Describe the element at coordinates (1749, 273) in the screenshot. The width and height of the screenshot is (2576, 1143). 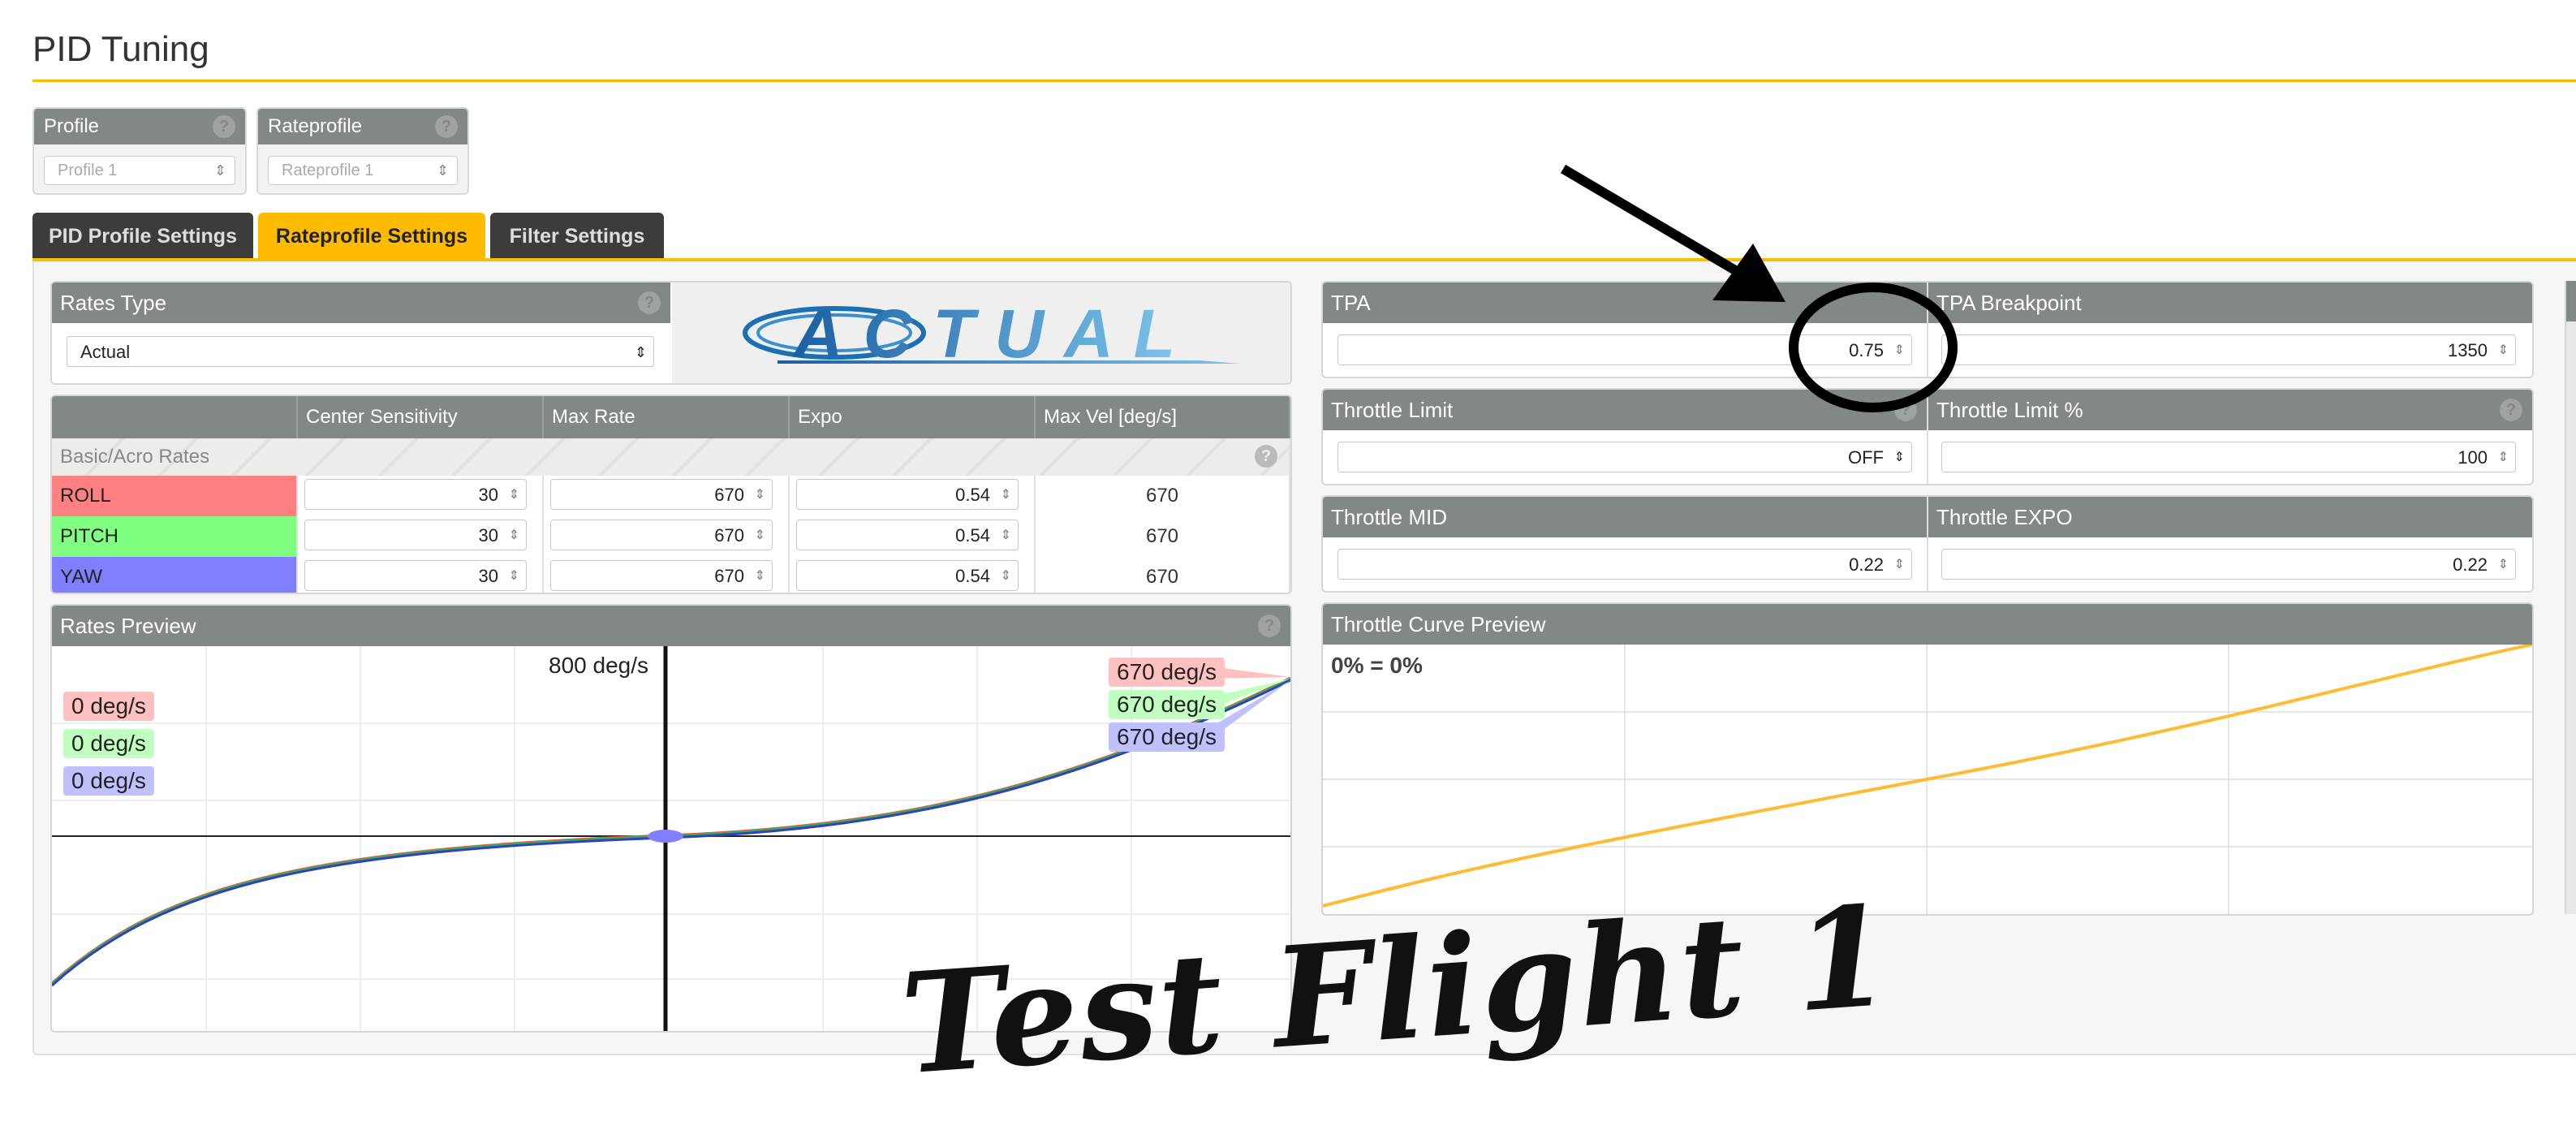
I see `annotation-arrow-head` at that location.